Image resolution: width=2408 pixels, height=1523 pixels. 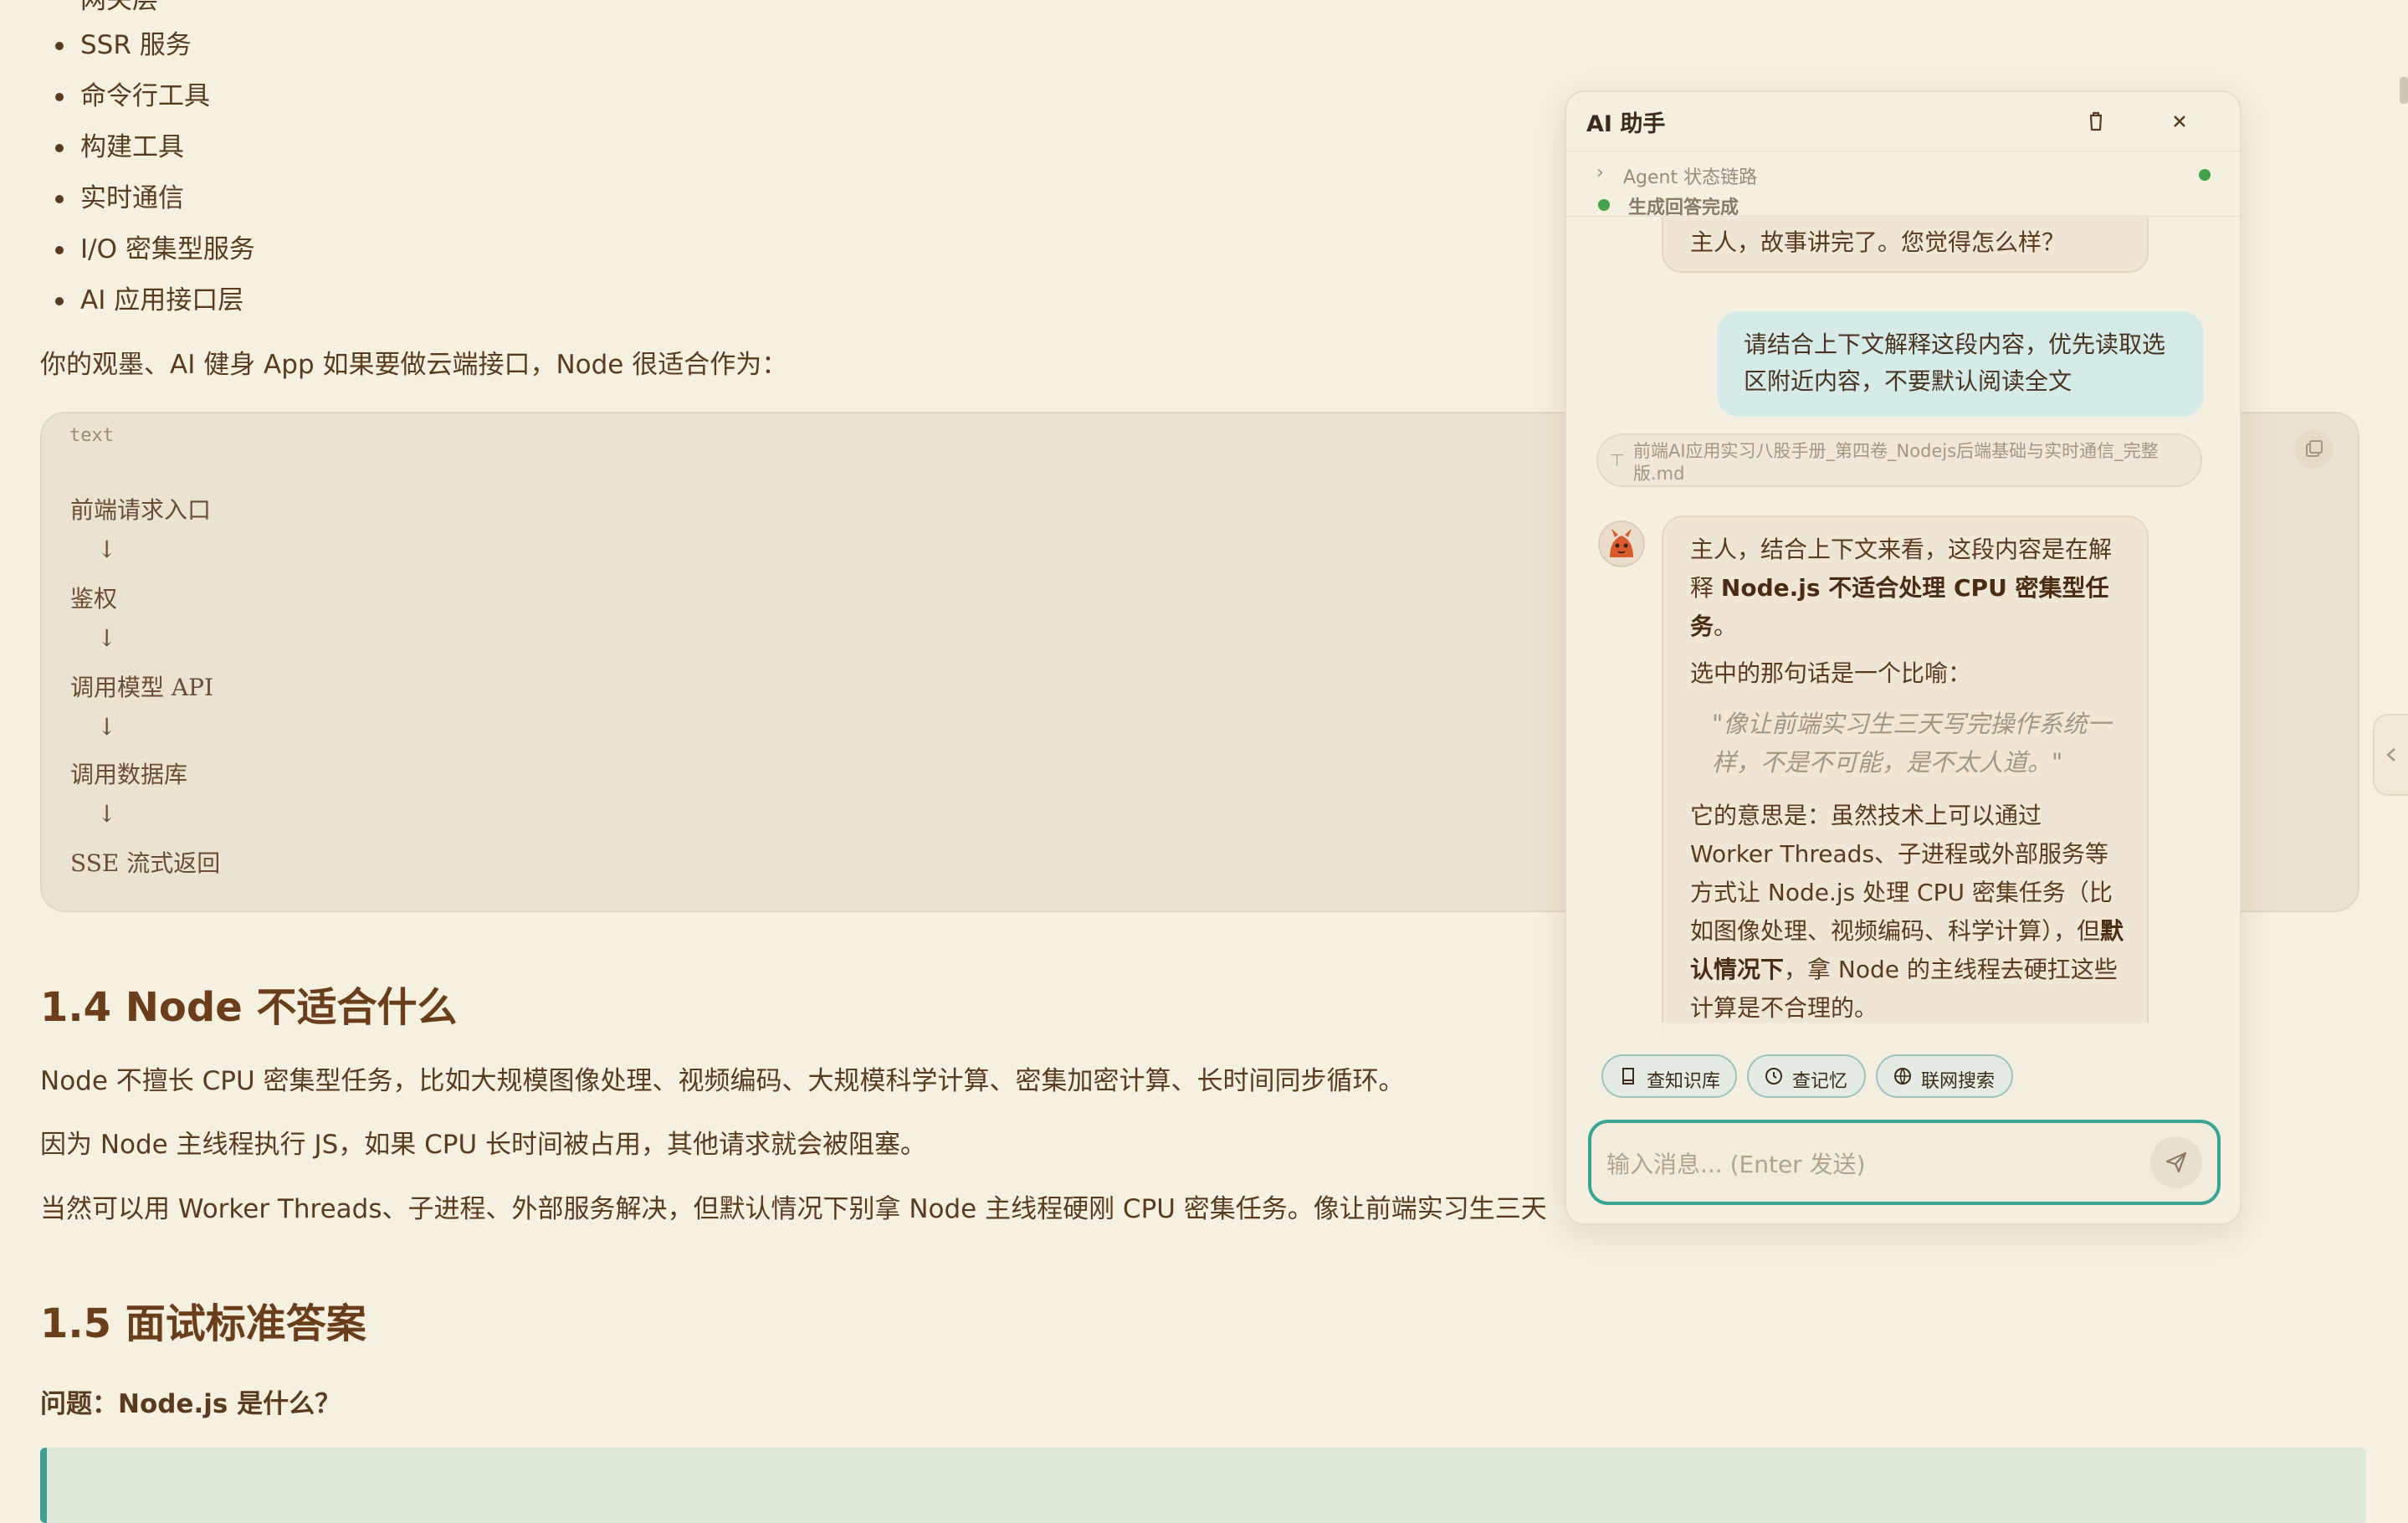 What do you see at coordinates (119, 147) in the screenshot?
I see `list-item: 构建工具` at bounding box center [119, 147].